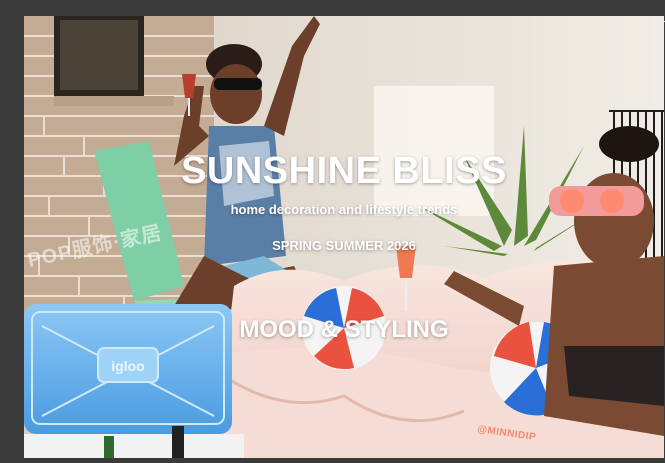 The image size is (665, 463). What do you see at coordinates (344, 329) in the screenshot?
I see `section-title: MOOD & STYLING` at bounding box center [344, 329].